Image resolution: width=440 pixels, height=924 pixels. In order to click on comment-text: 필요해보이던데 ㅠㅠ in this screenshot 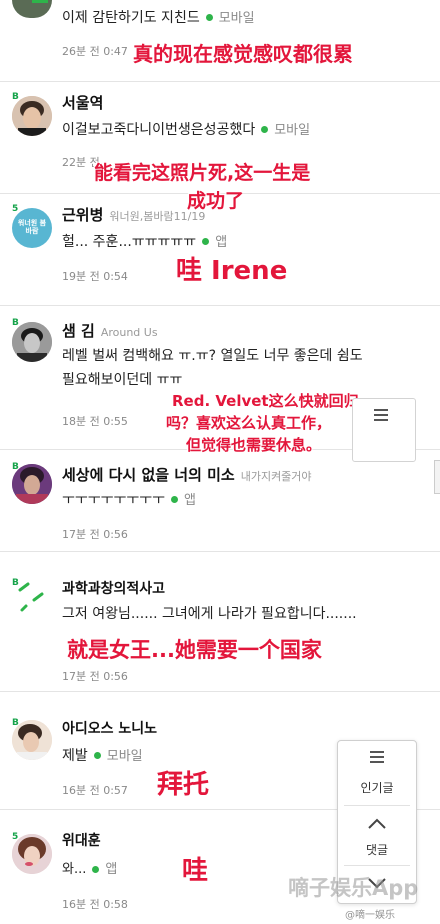, I will do `click(122, 380)`.